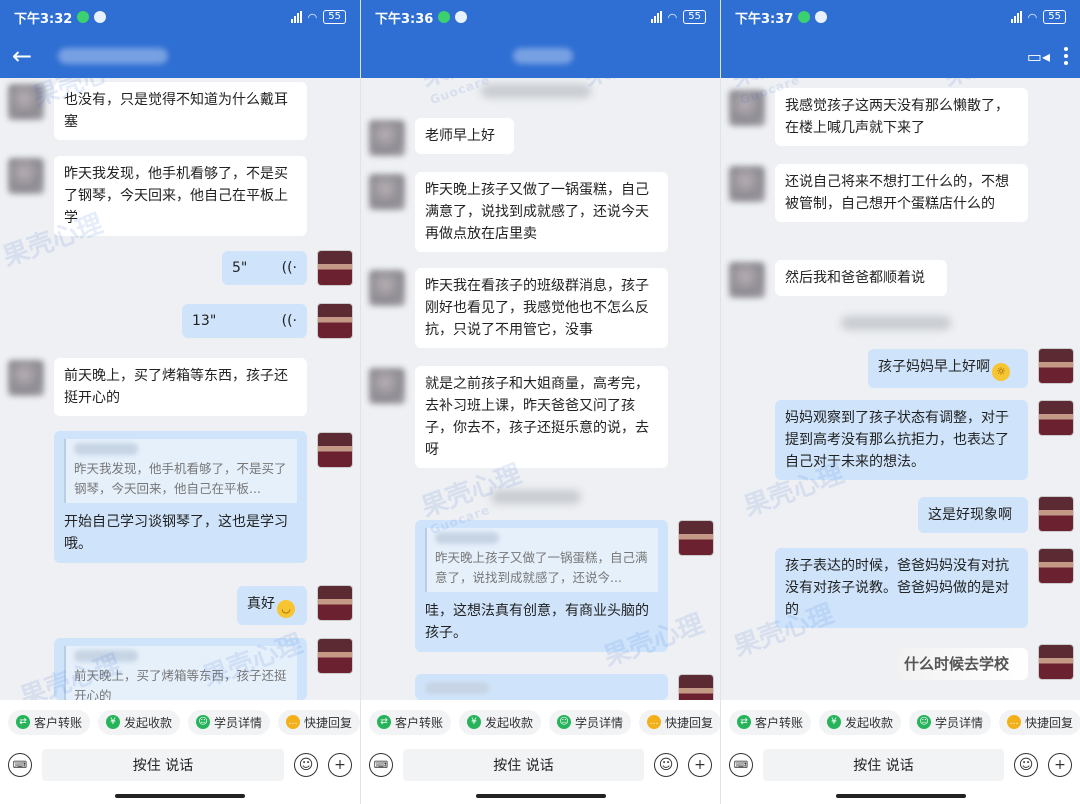 This screenshot has height=804, width=1080. What do you see at coordinates (58, 722) in the screenshot?
I see `transfer-label: 客户转账` at bounding box center [58, 722].